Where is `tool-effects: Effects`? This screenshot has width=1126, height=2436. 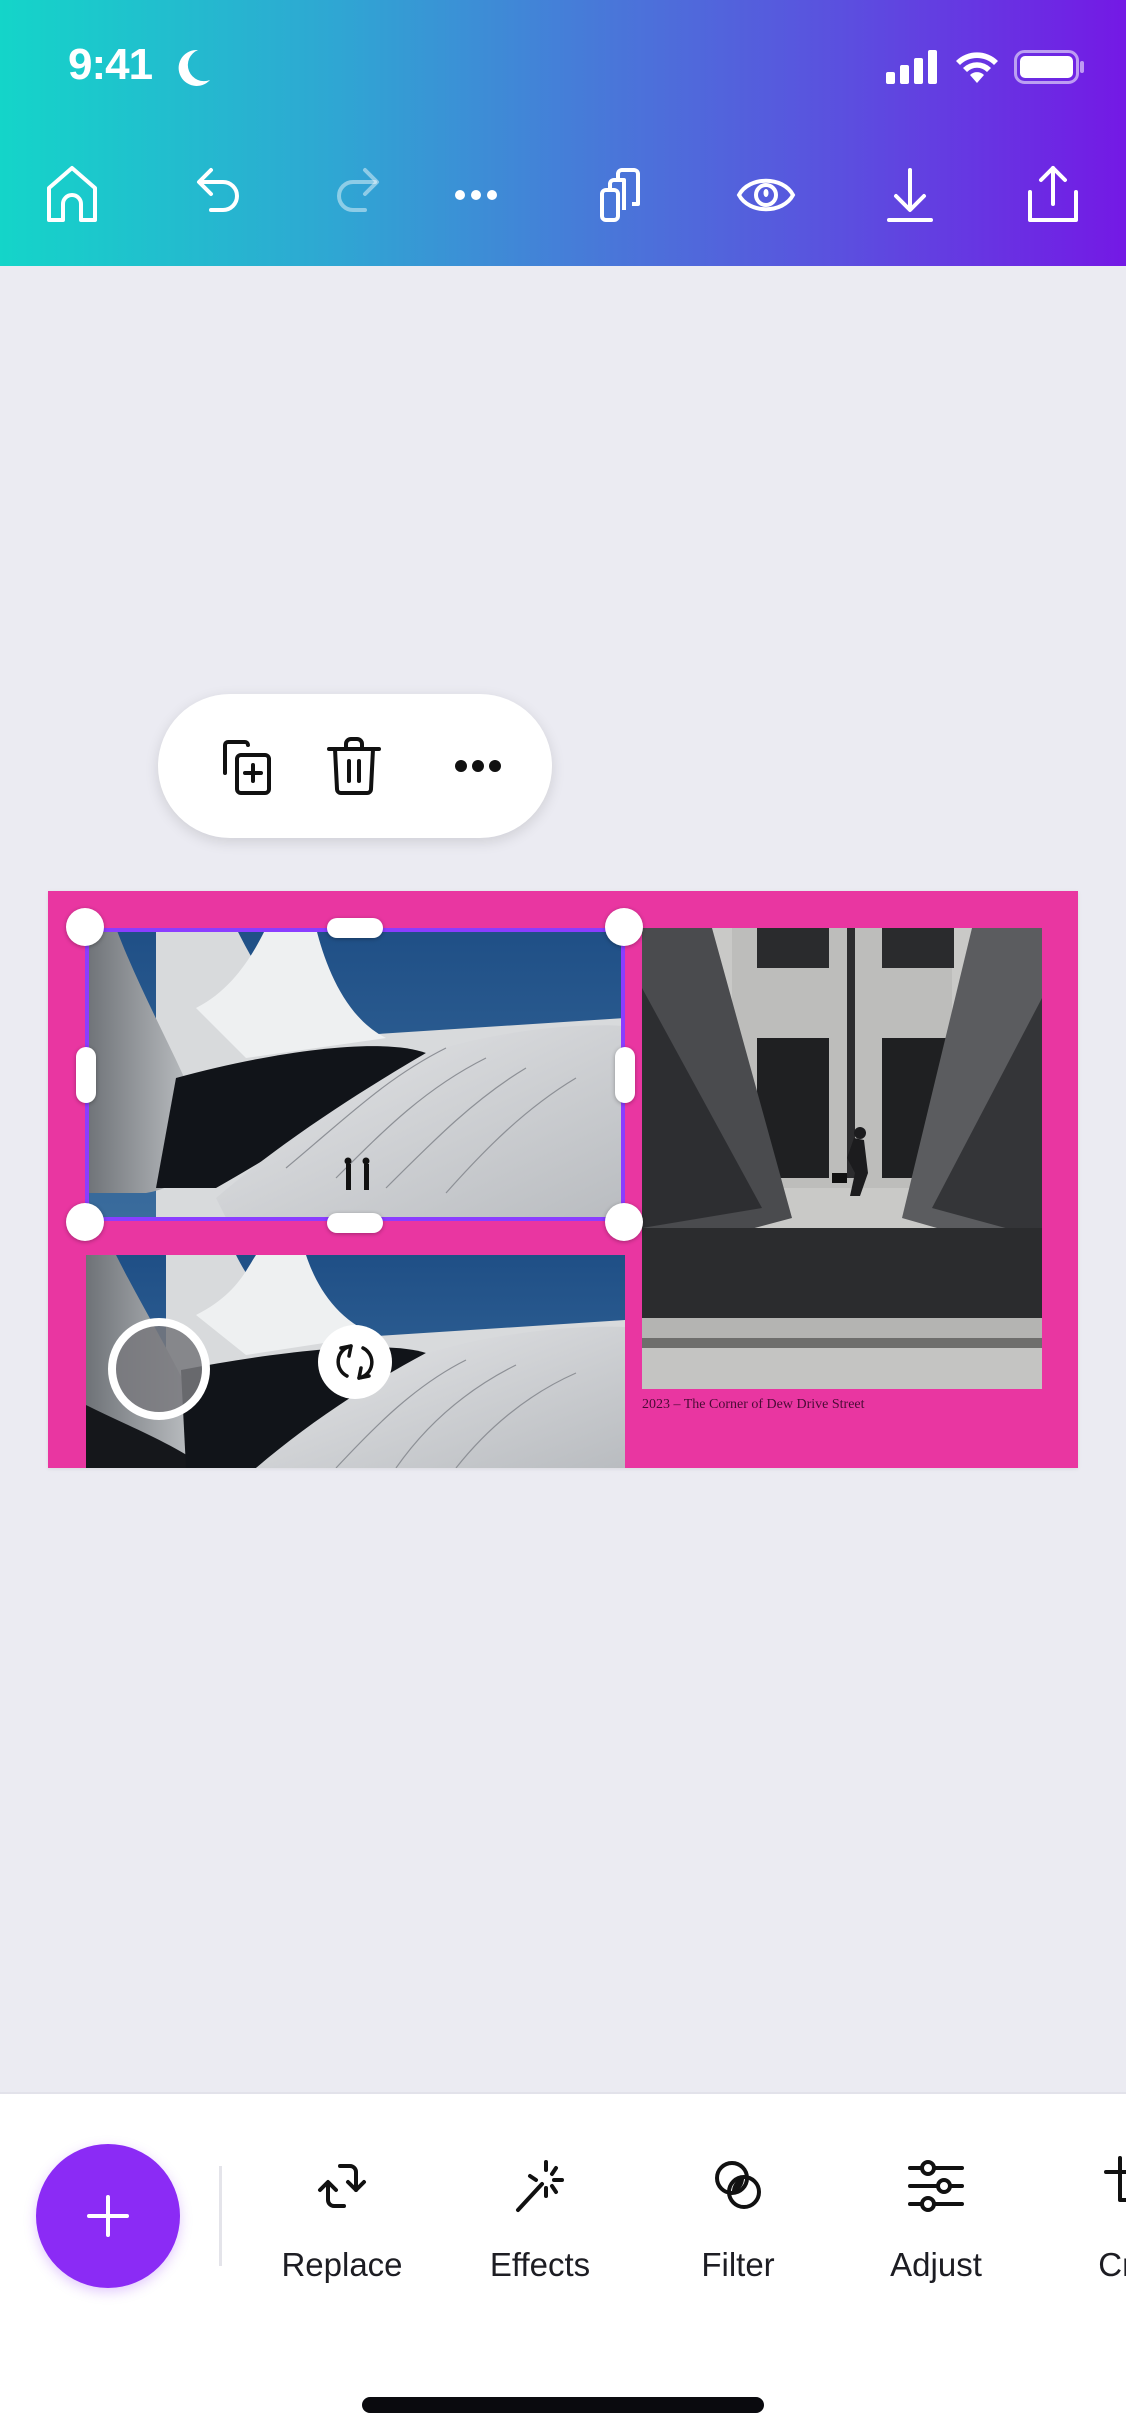 tool-effects: Effects is located at coordinates (540, 2234).